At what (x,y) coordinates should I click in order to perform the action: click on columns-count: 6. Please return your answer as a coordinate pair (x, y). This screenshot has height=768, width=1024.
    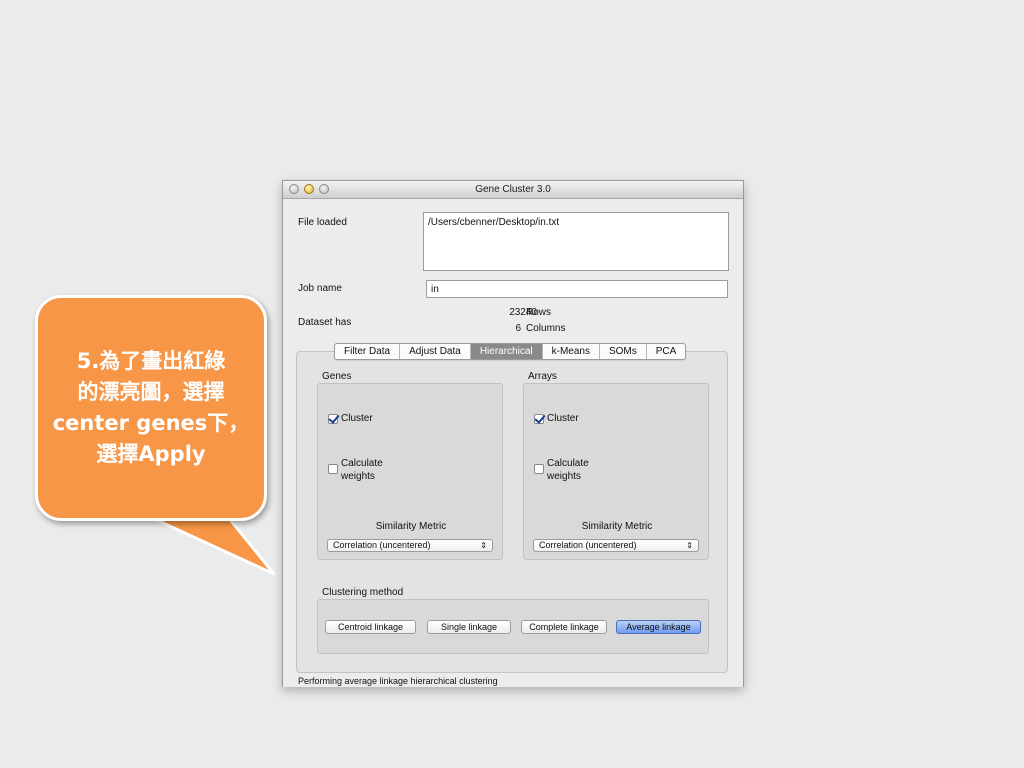
    Looking at the image, I should click on (518, 328).